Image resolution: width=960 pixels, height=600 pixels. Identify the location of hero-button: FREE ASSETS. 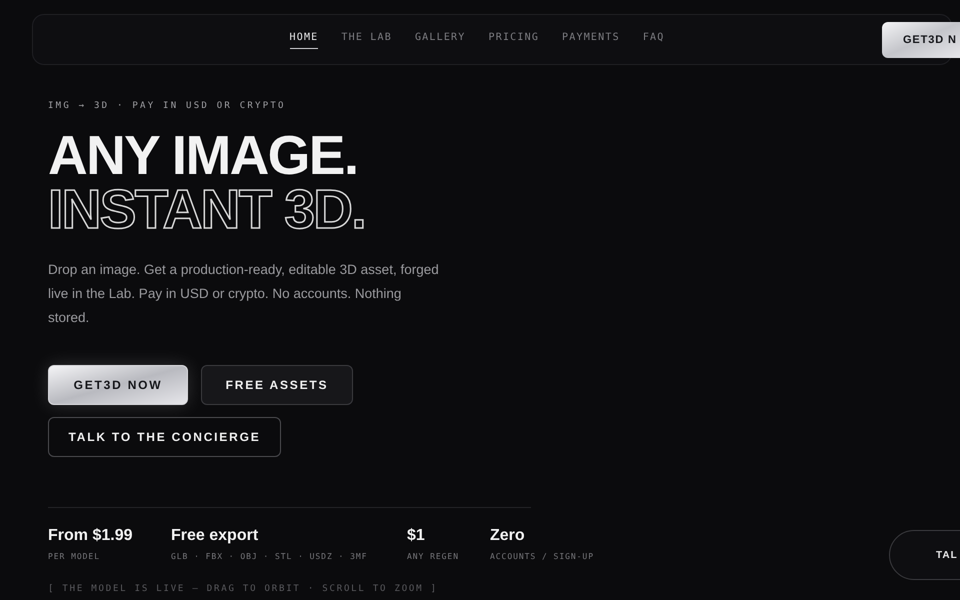
(277, 384).